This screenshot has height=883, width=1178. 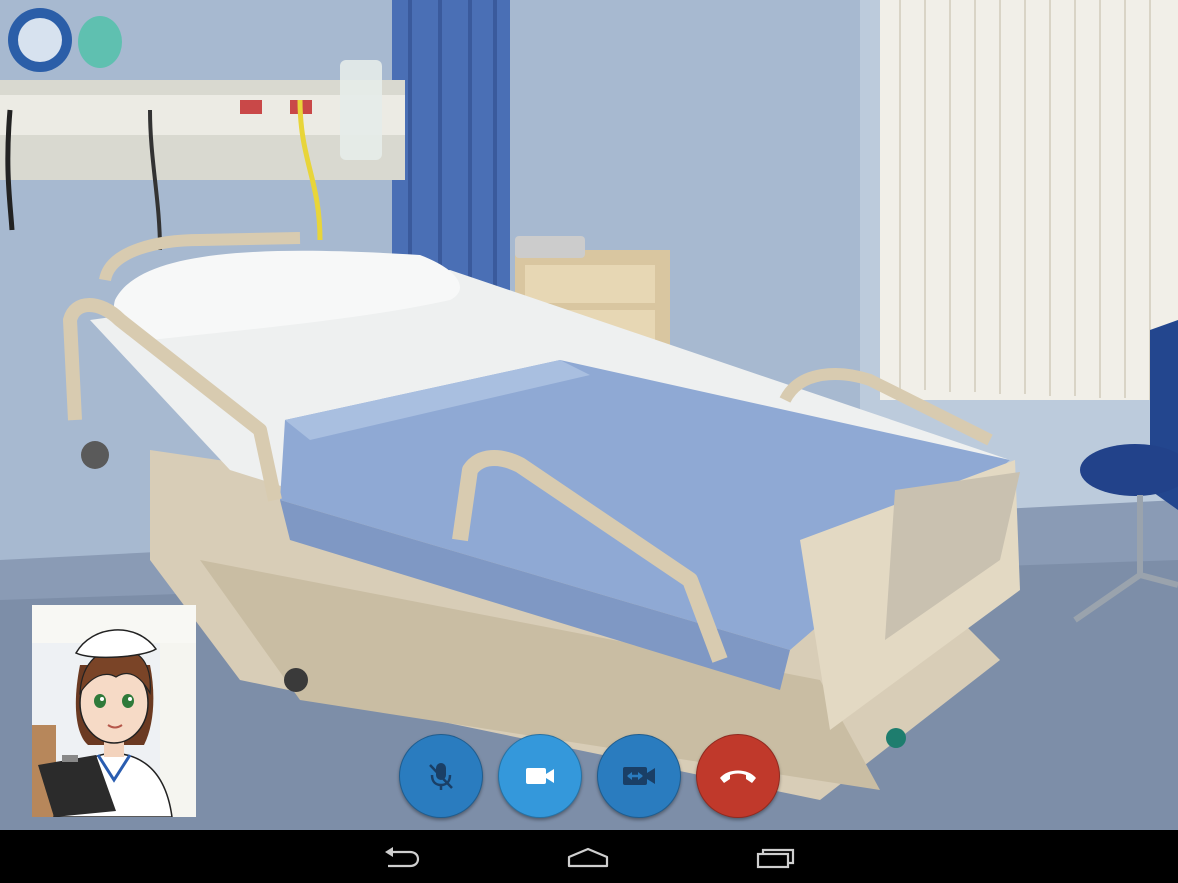 I want to click on system-navigation-bar, so click(x=589, y=856).